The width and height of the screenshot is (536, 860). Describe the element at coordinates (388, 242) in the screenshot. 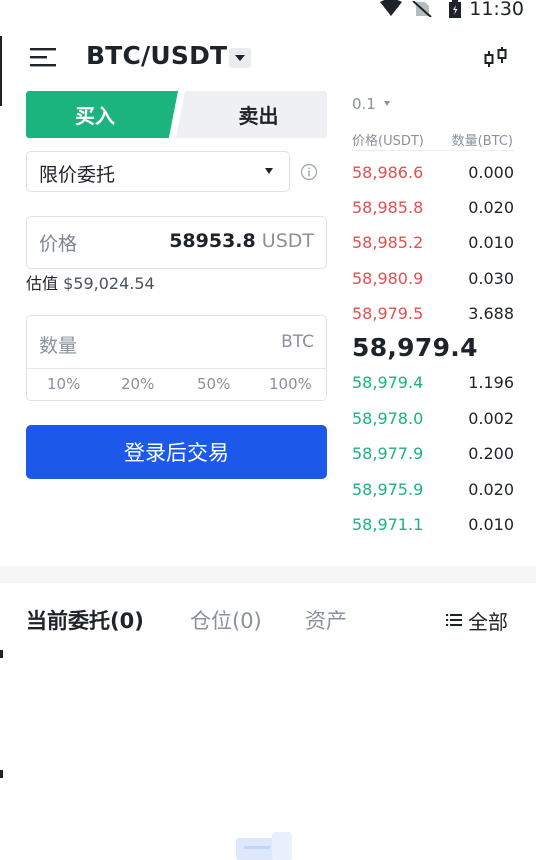

I see `ask-price: 58,985.2` at that location.